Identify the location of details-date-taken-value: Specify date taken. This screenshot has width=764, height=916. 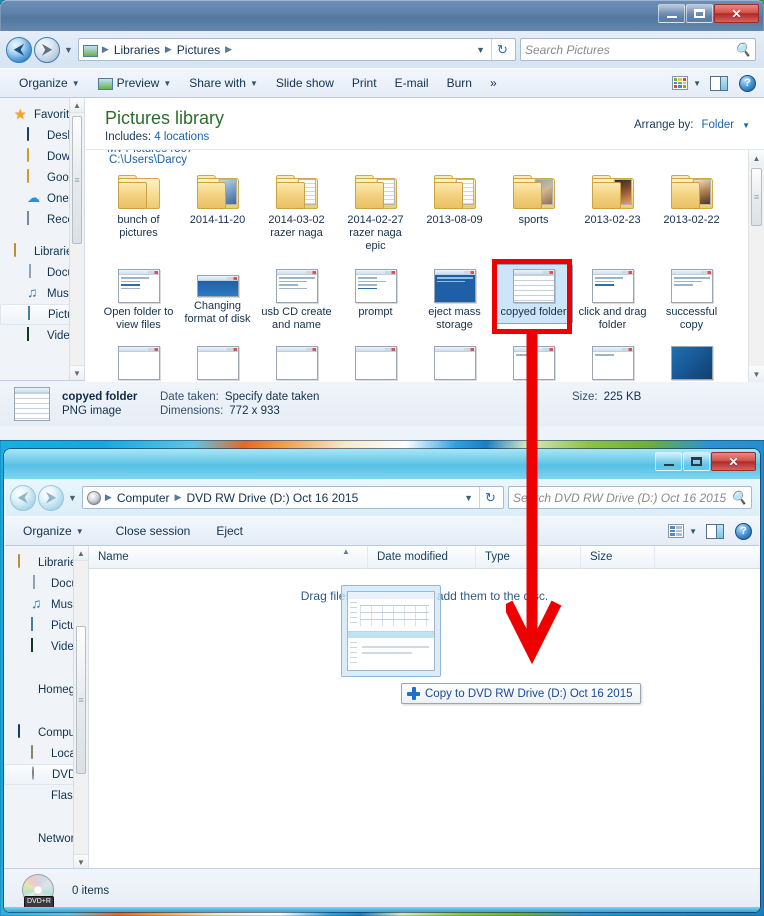
(272, 397).